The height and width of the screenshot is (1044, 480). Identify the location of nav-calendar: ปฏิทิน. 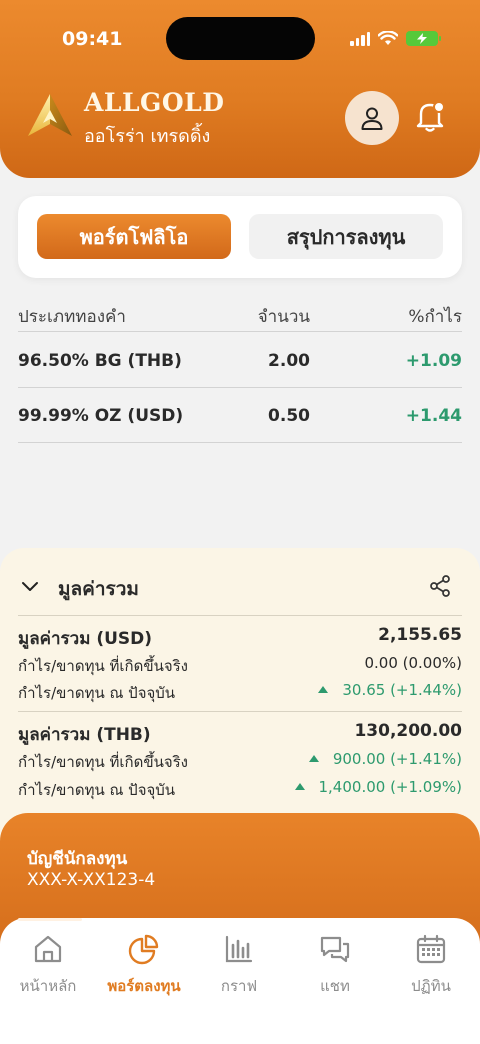
(431, 964).